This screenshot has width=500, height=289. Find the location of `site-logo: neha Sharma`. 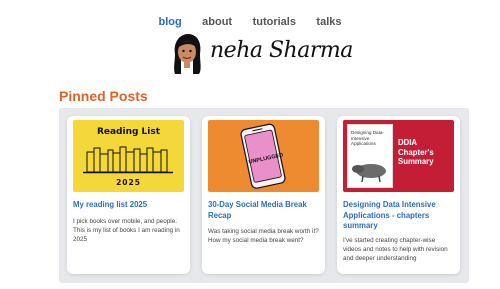

site-logo: neha Sharma is located at coordinates (265, 54).